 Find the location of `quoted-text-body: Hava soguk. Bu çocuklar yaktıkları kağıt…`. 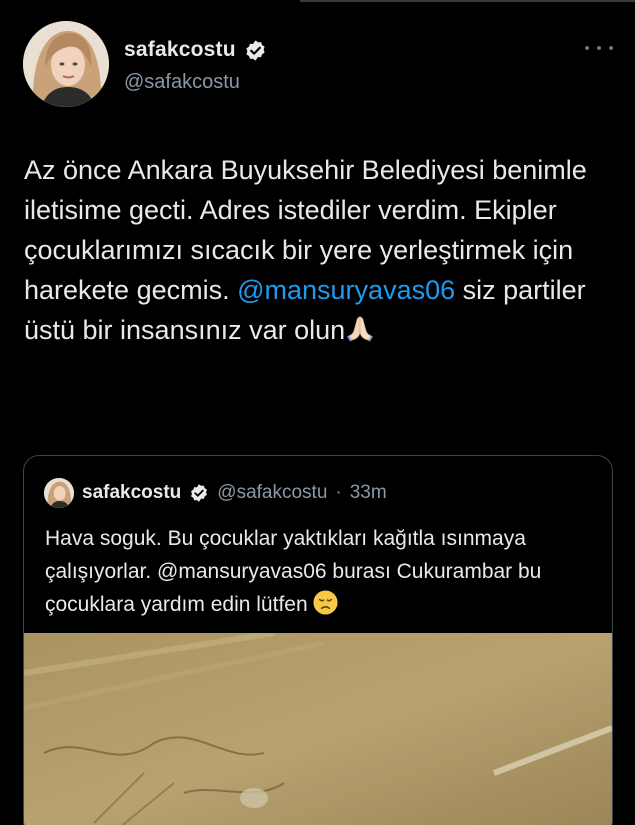

quoted-text-body: Hava soguk. Bu çocuklar yaktıkları kağıt… is located at coordinates (296, 571).